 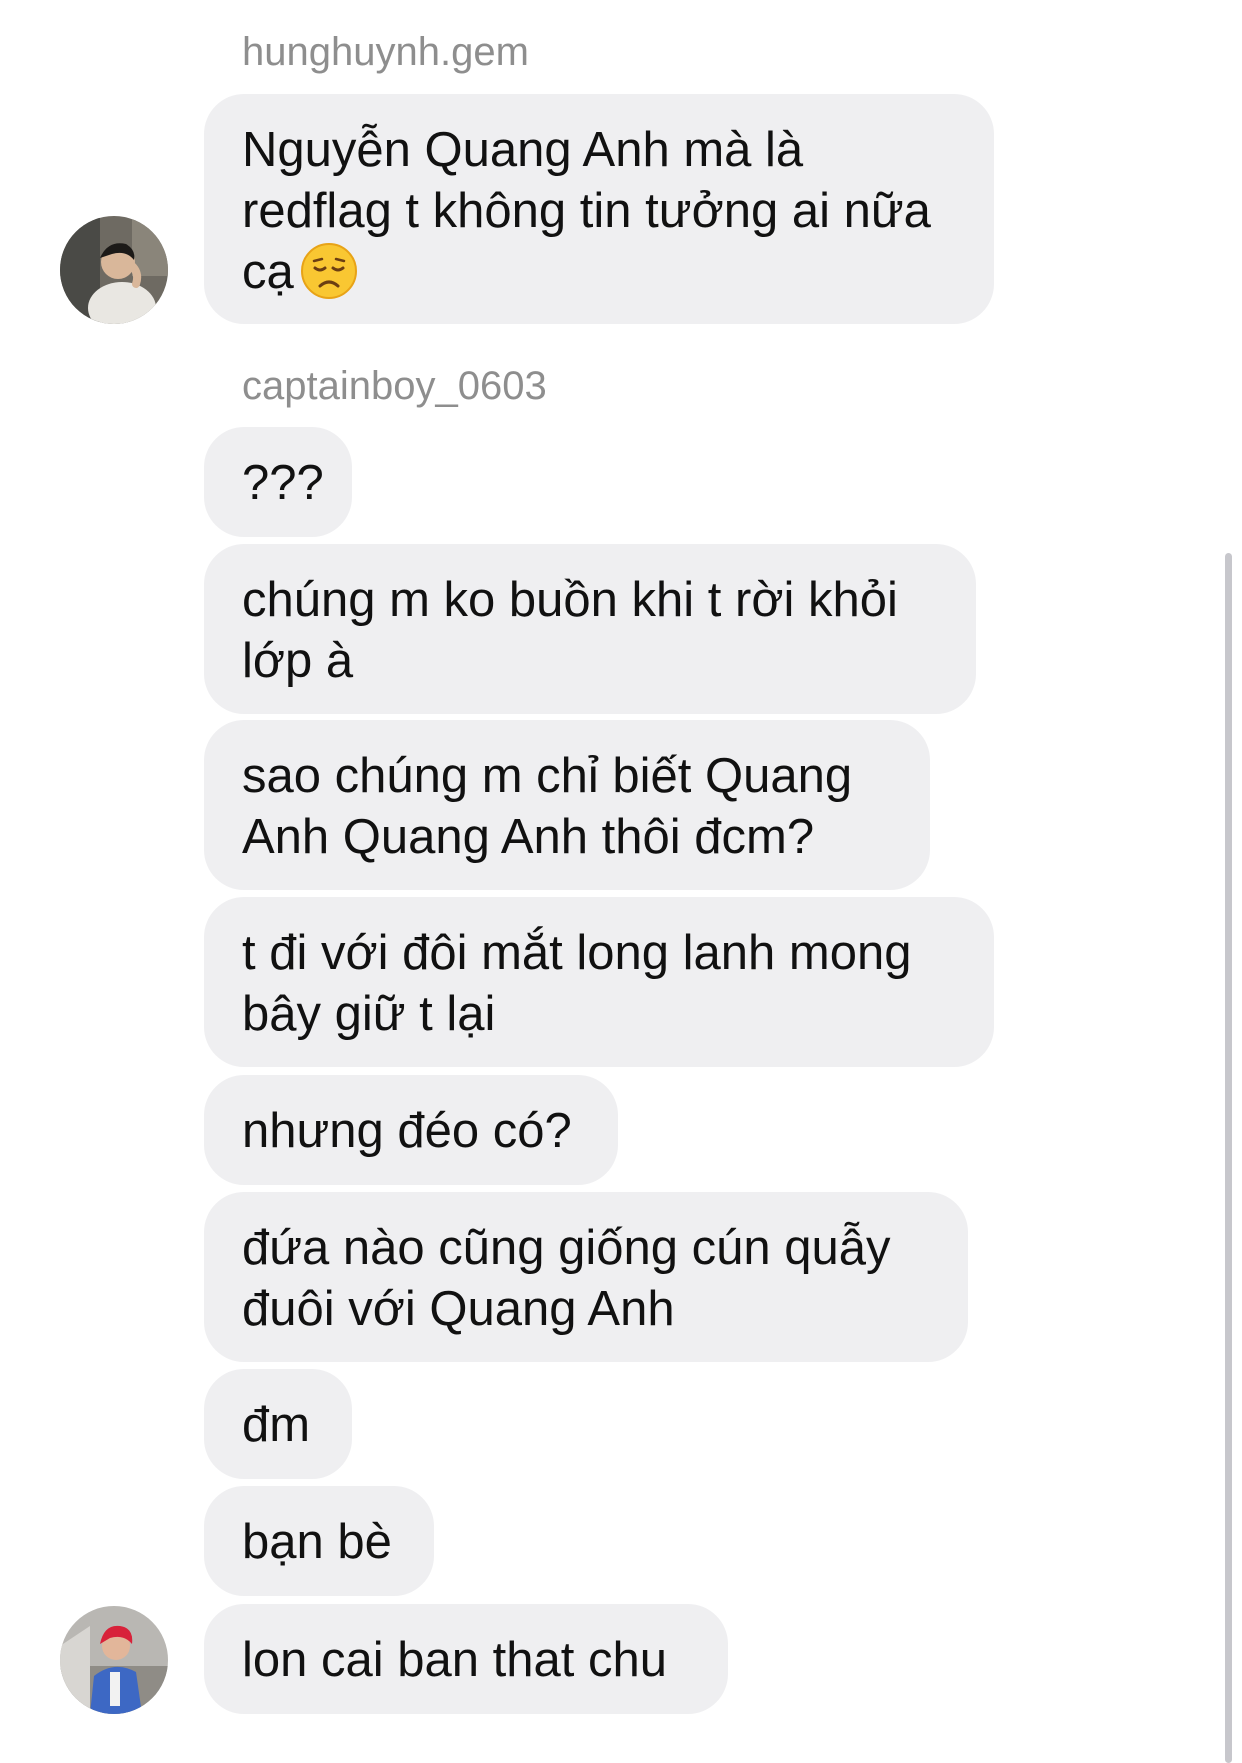 I want to click on message-text-line: Anh Quang Anh thôi đcm?, so click(x=528, y=837).